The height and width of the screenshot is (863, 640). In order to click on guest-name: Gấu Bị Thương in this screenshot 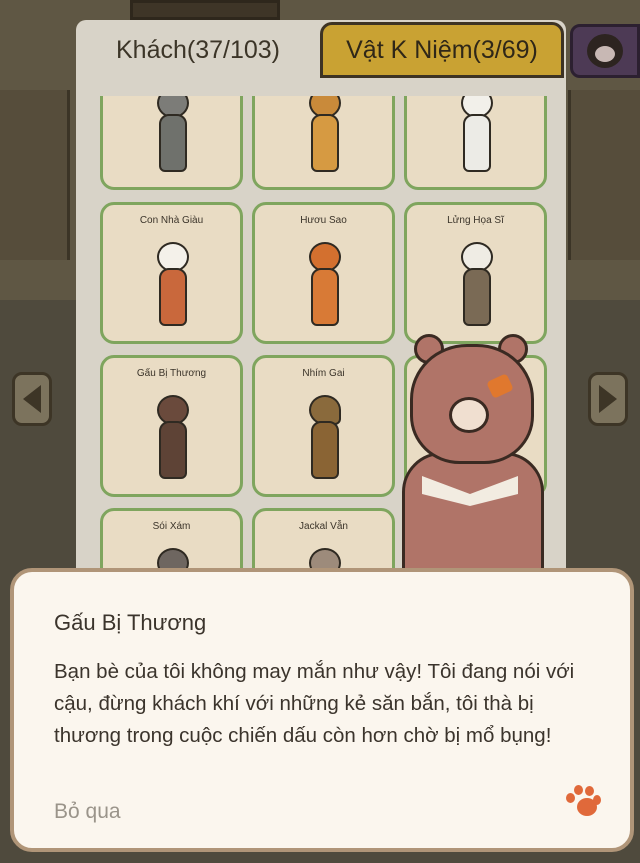, I will do `click(171, 373)`.